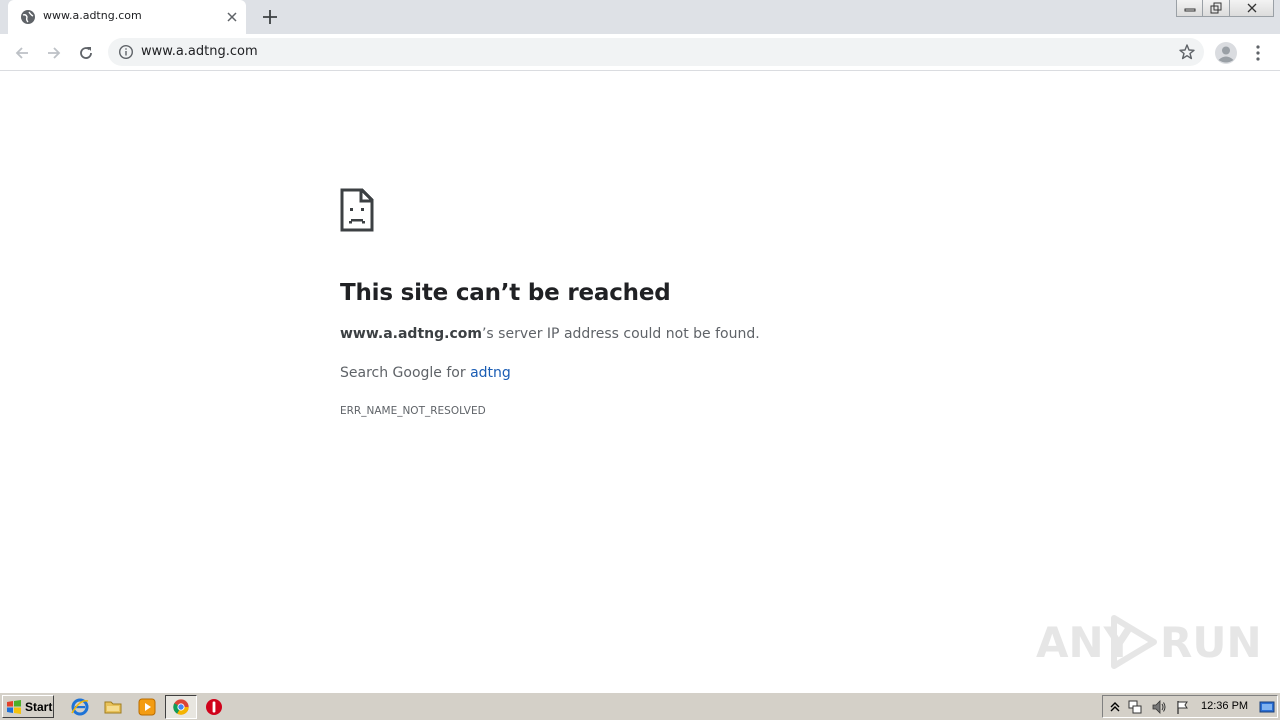  Describe the element at coordinates (413, 411) in the screenshot. I see `error-code: ERR_NAME_NOT_RESOLVED` at that location.